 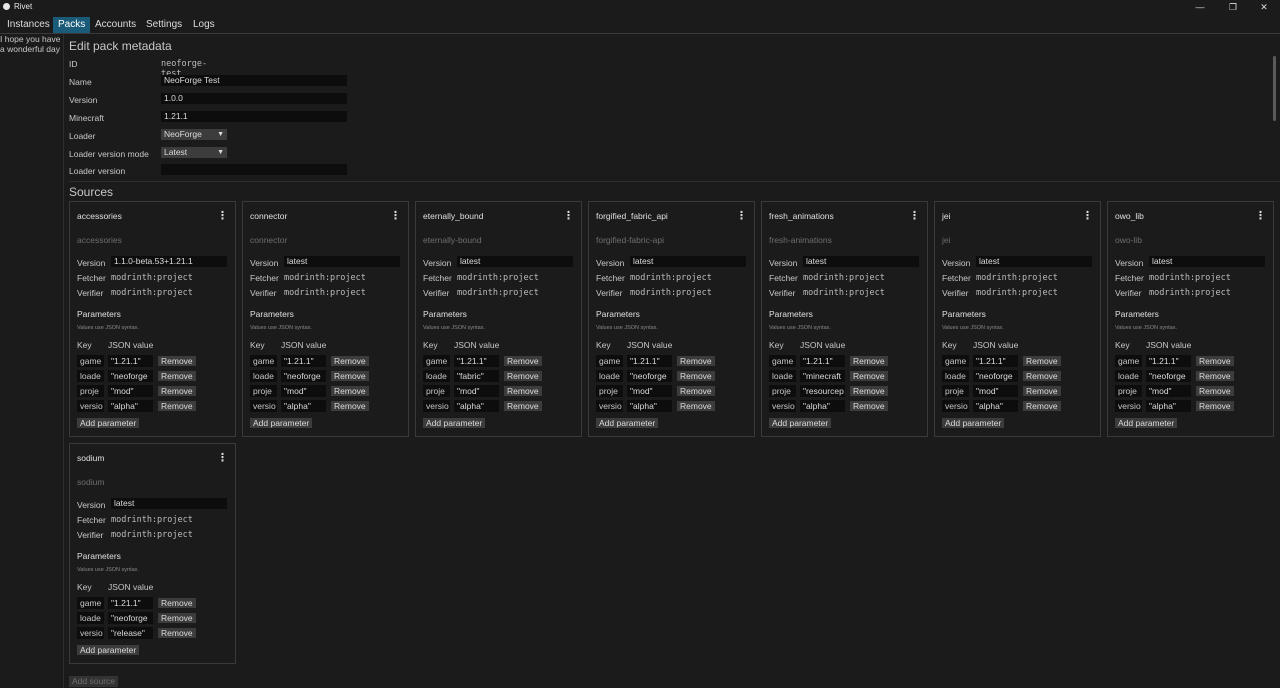 What do you see at coordinates (1264, 7) in the screenshot?
I see `close-button: ✕` at bounding box center [1264, 7].